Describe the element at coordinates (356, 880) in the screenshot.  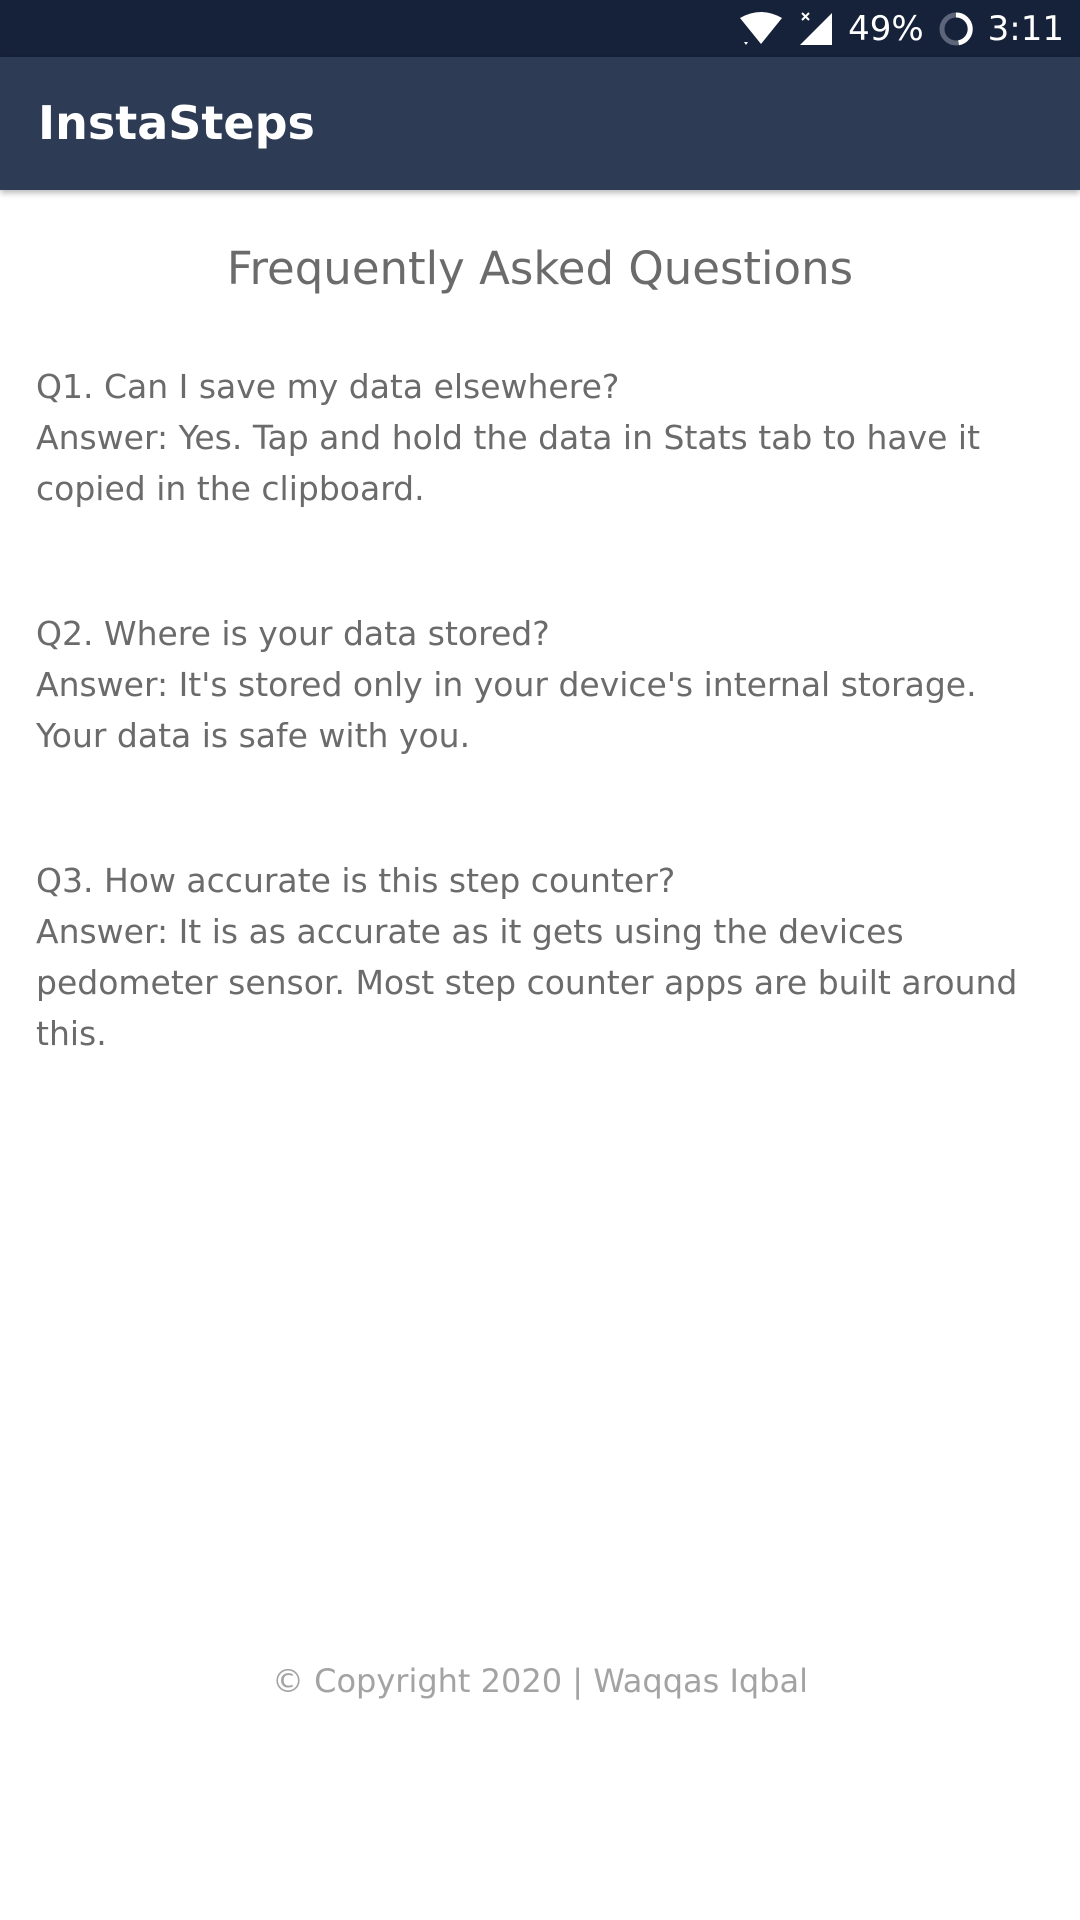
I see `faq-question: Q3. How accurate is this step counter?` at that location.